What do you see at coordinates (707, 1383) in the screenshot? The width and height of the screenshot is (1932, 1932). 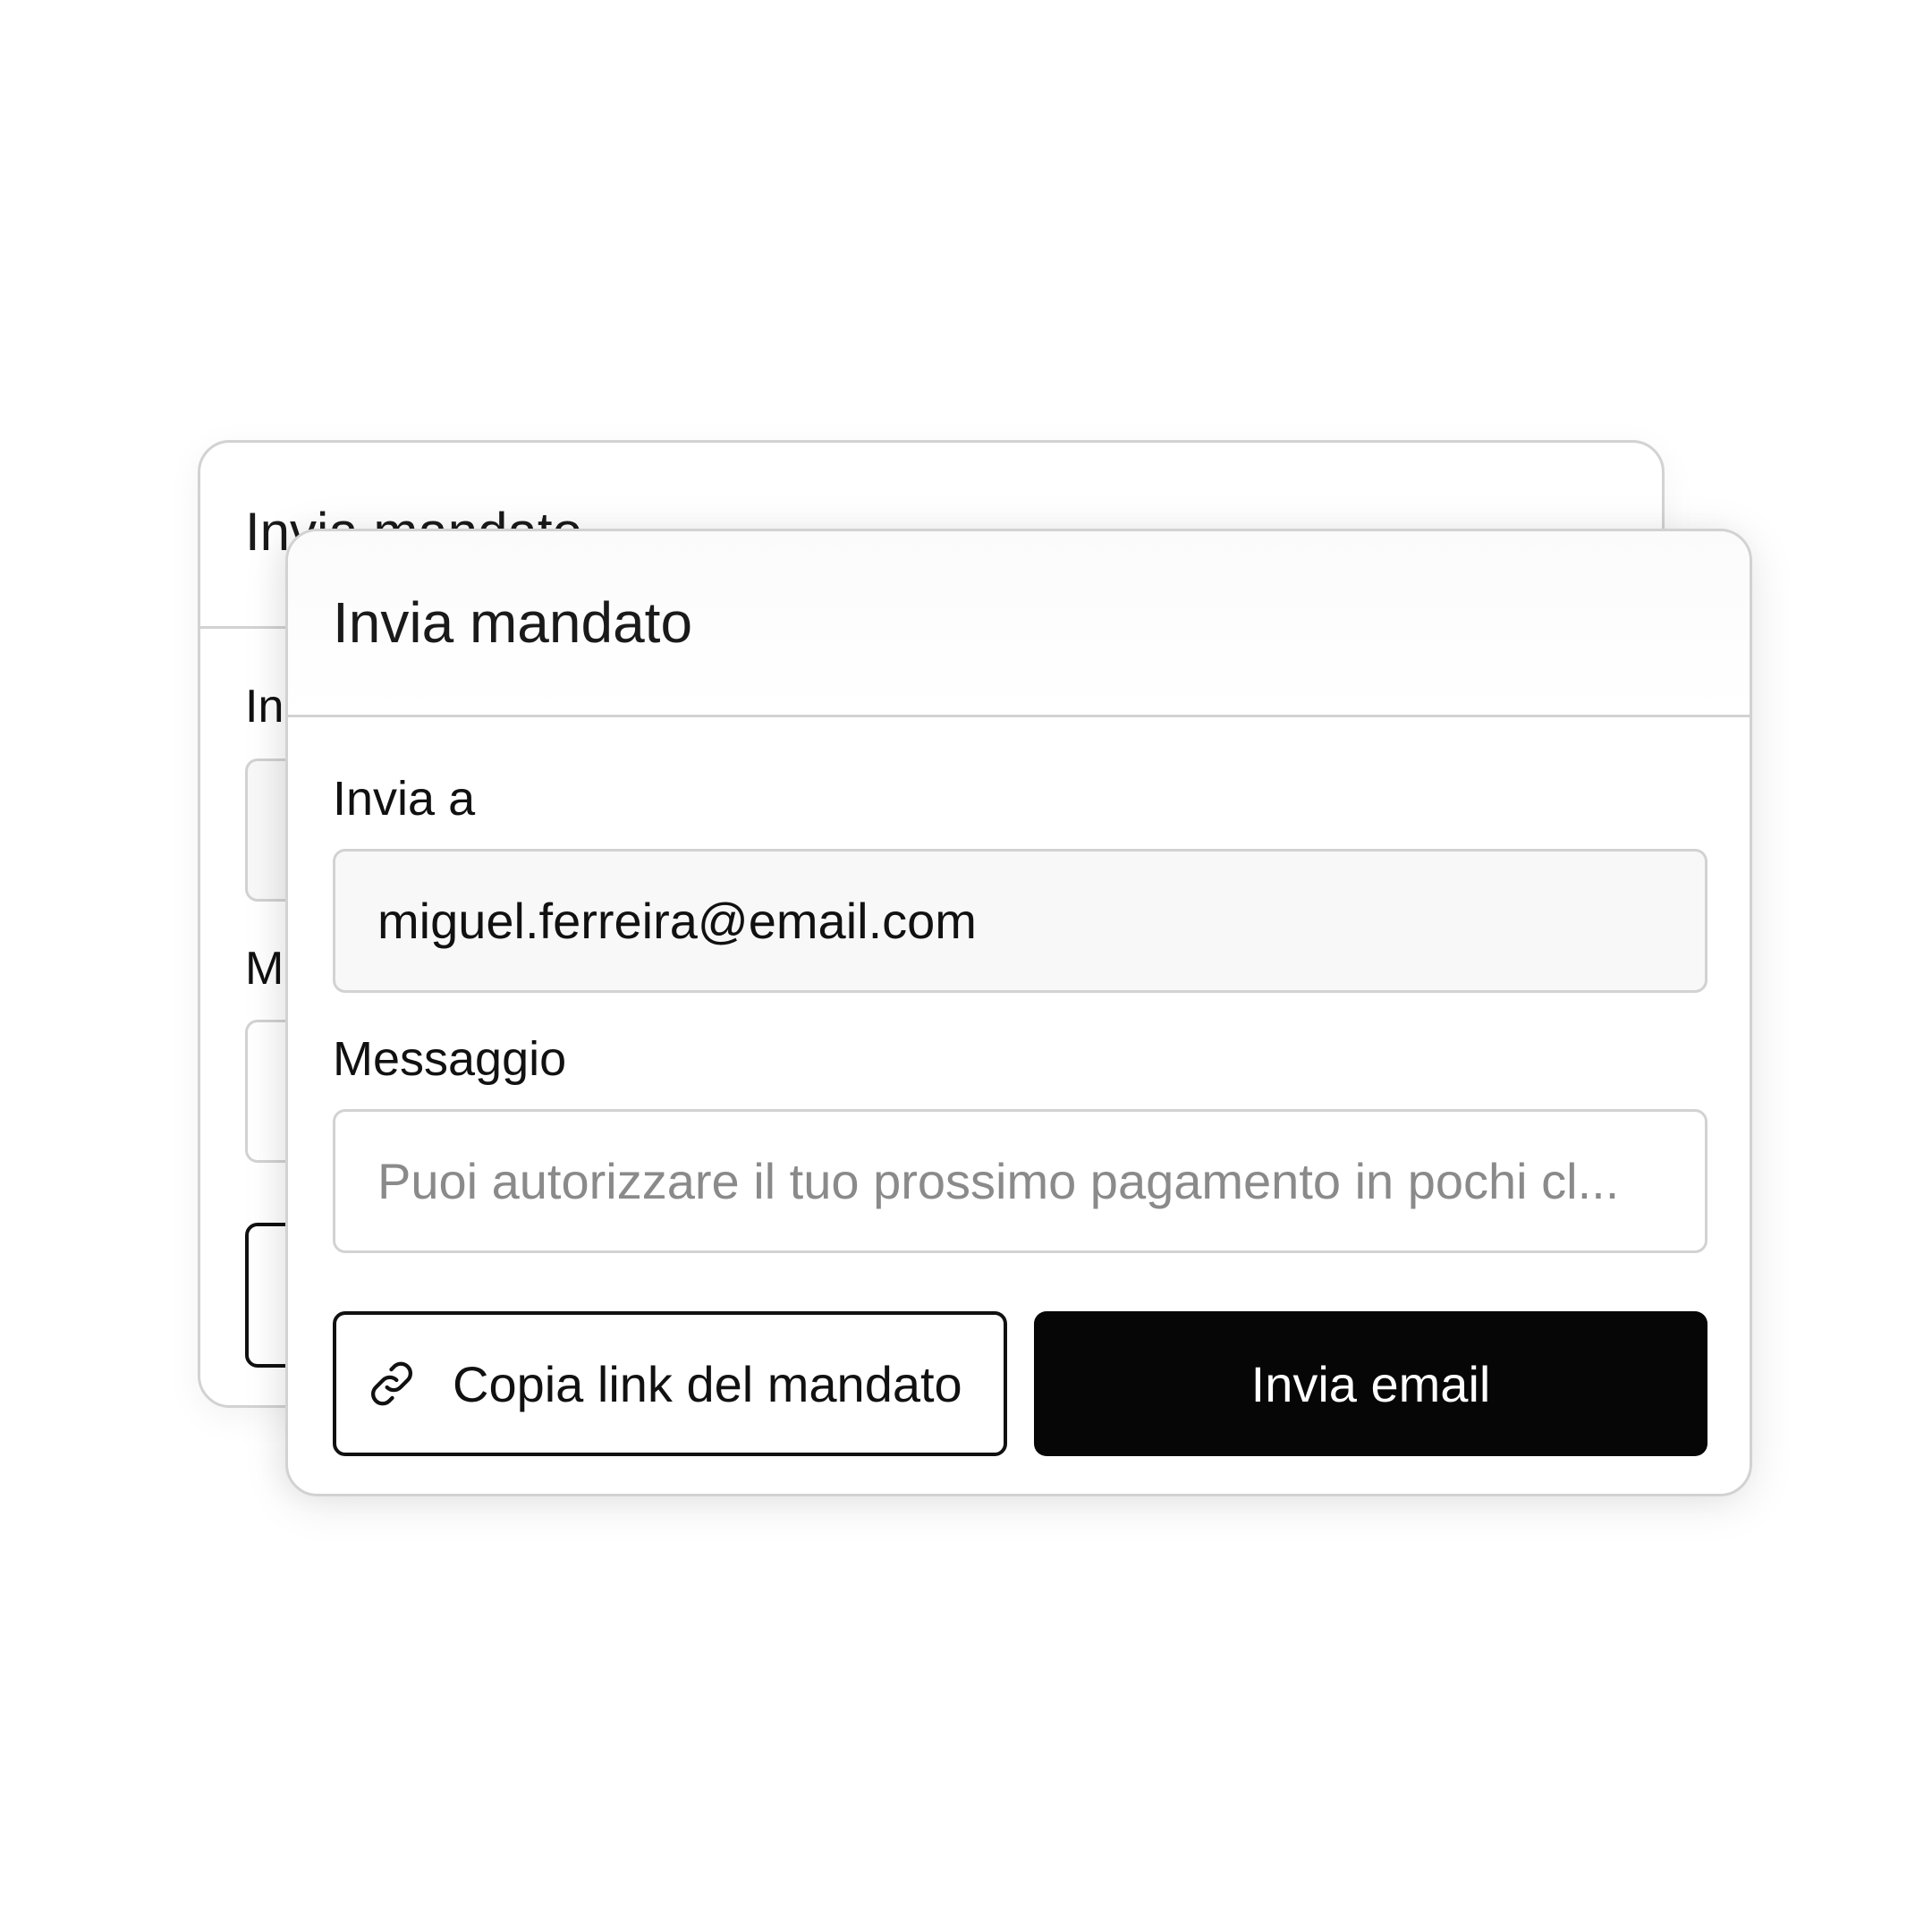 I see `copy-mandate-link-label: Copia link del mandato` at bounding box center [707, 1383].